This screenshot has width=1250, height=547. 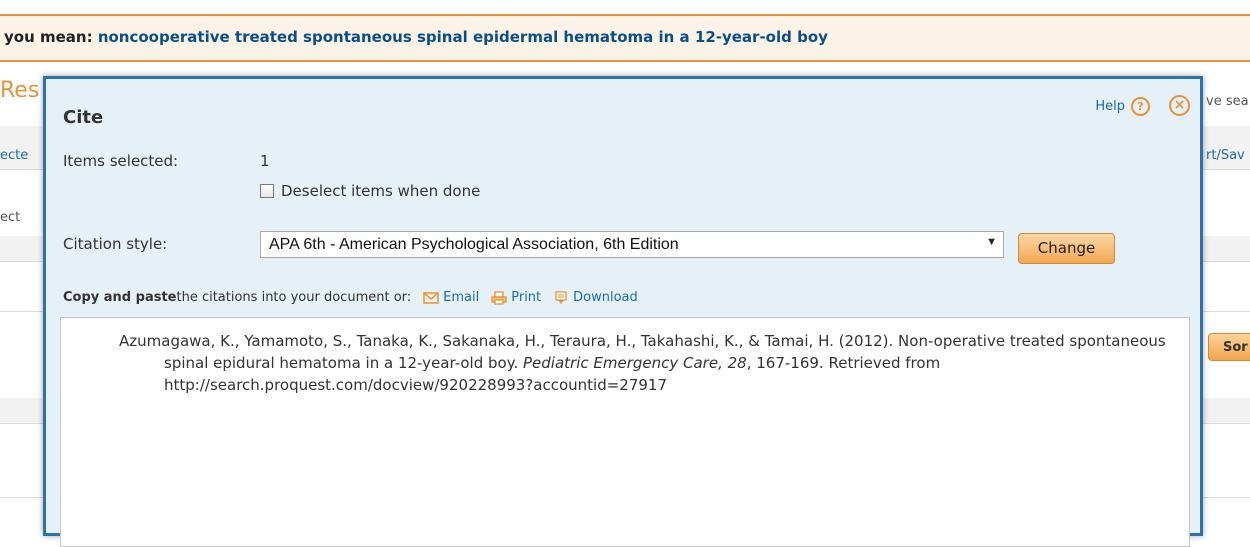 What do you see at coordinates (265, 161) in the screenshot?
I see `items-selected-count: 1` at bounding box center [265, 161].